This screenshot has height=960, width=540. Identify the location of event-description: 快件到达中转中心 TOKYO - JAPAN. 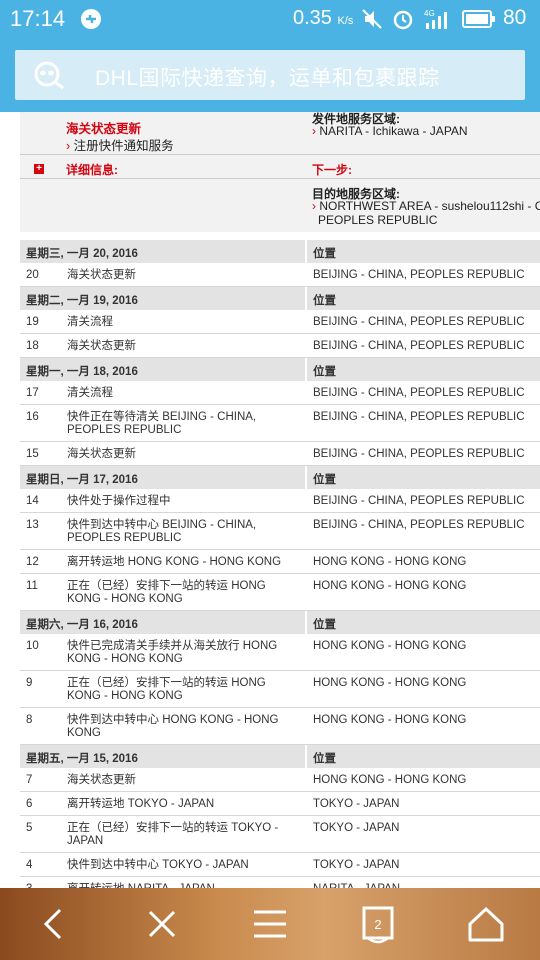
(158, 865).